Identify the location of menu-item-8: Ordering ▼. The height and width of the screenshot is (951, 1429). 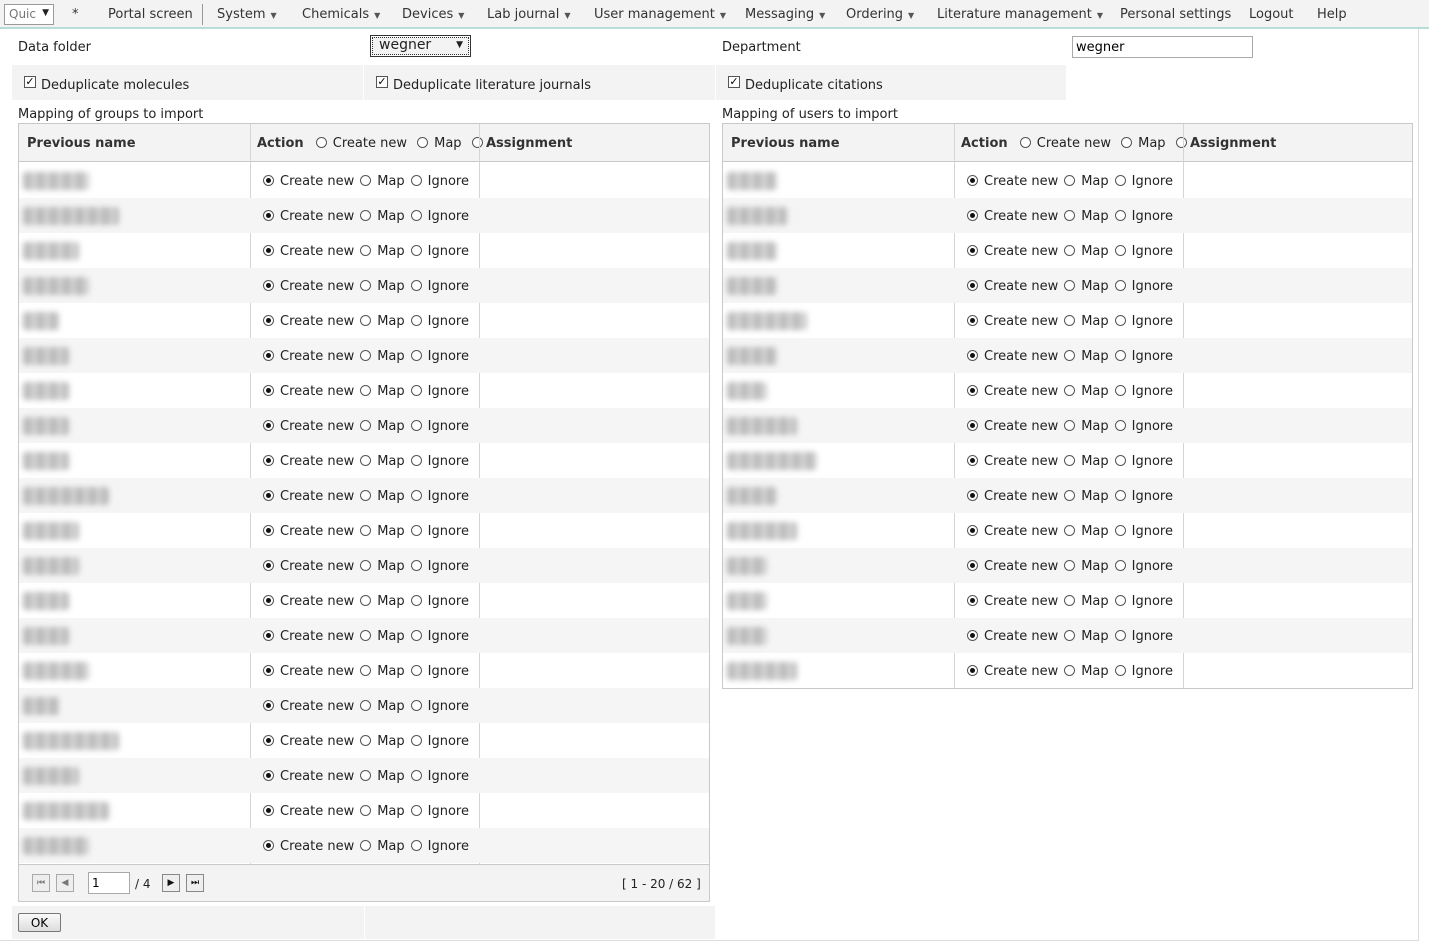
(880, 14).